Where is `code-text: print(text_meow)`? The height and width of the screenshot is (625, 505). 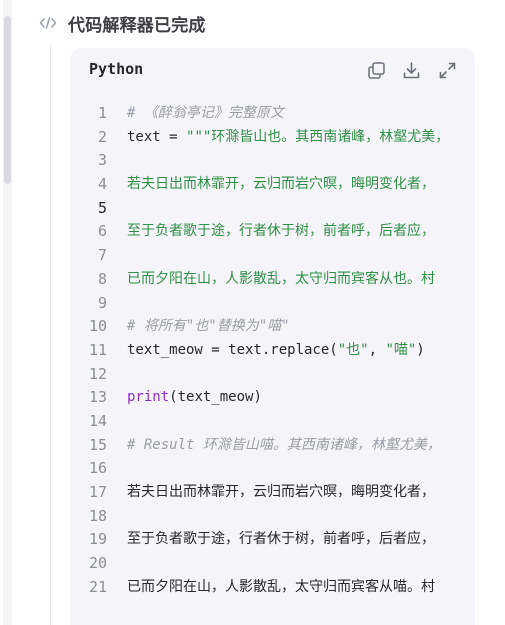 code-text: print(text_meow) is located at coordinates (194, 398).